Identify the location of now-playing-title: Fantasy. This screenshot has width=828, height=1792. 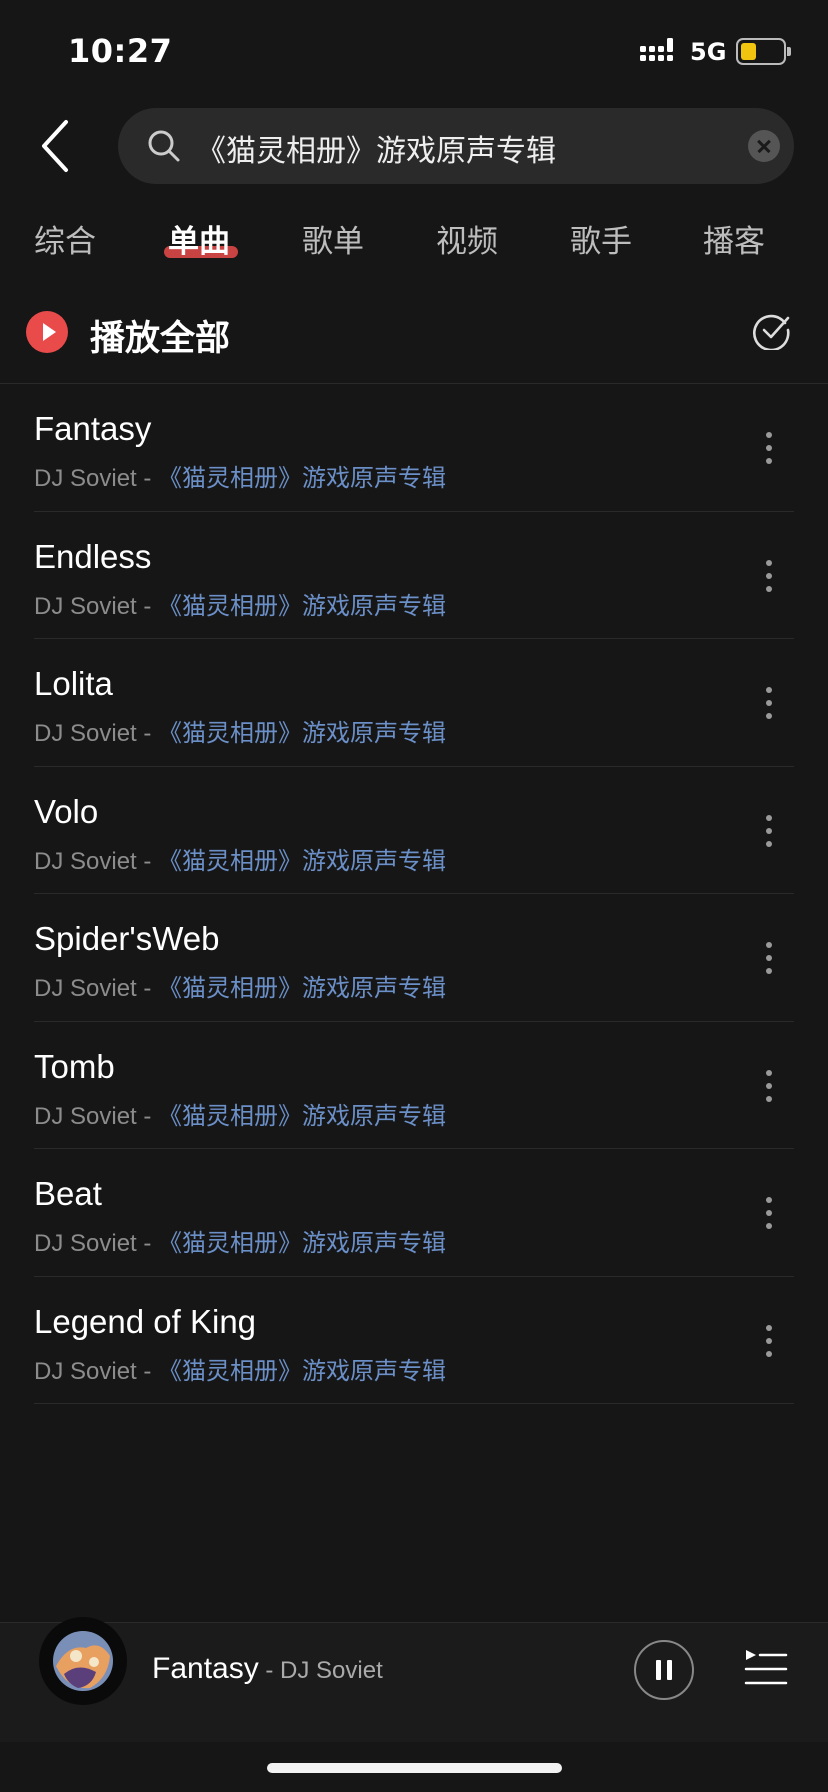
(205, 1668).